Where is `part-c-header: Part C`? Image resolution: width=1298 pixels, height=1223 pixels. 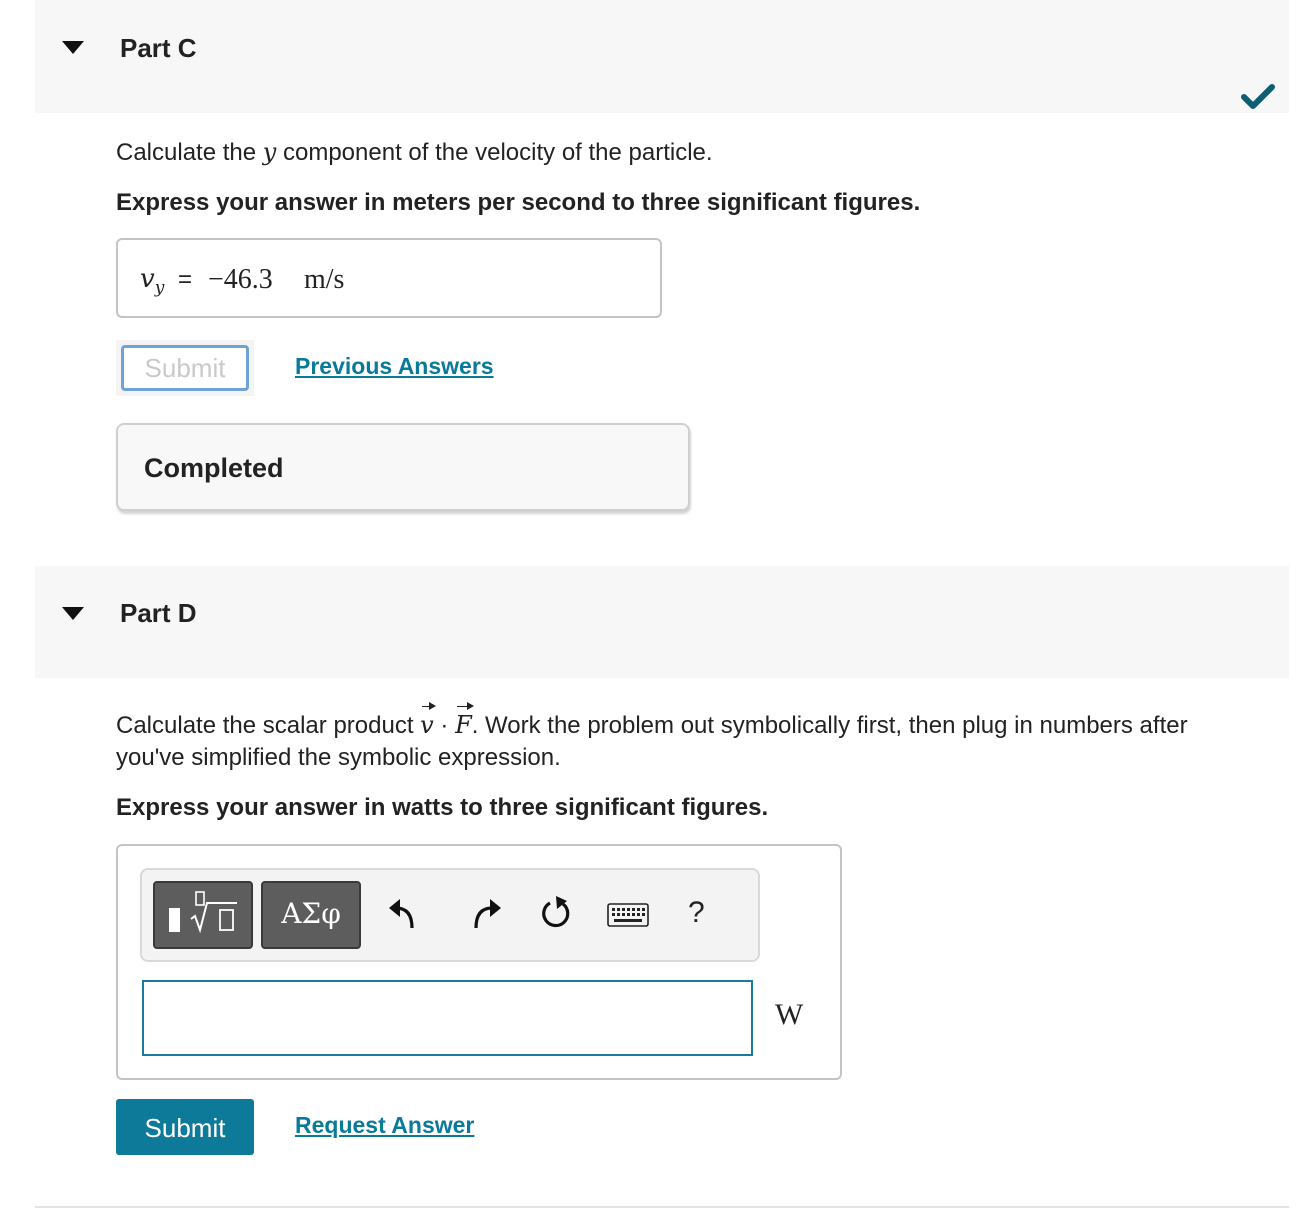 part-c-header: Part C is located at coordinates (662, 56).